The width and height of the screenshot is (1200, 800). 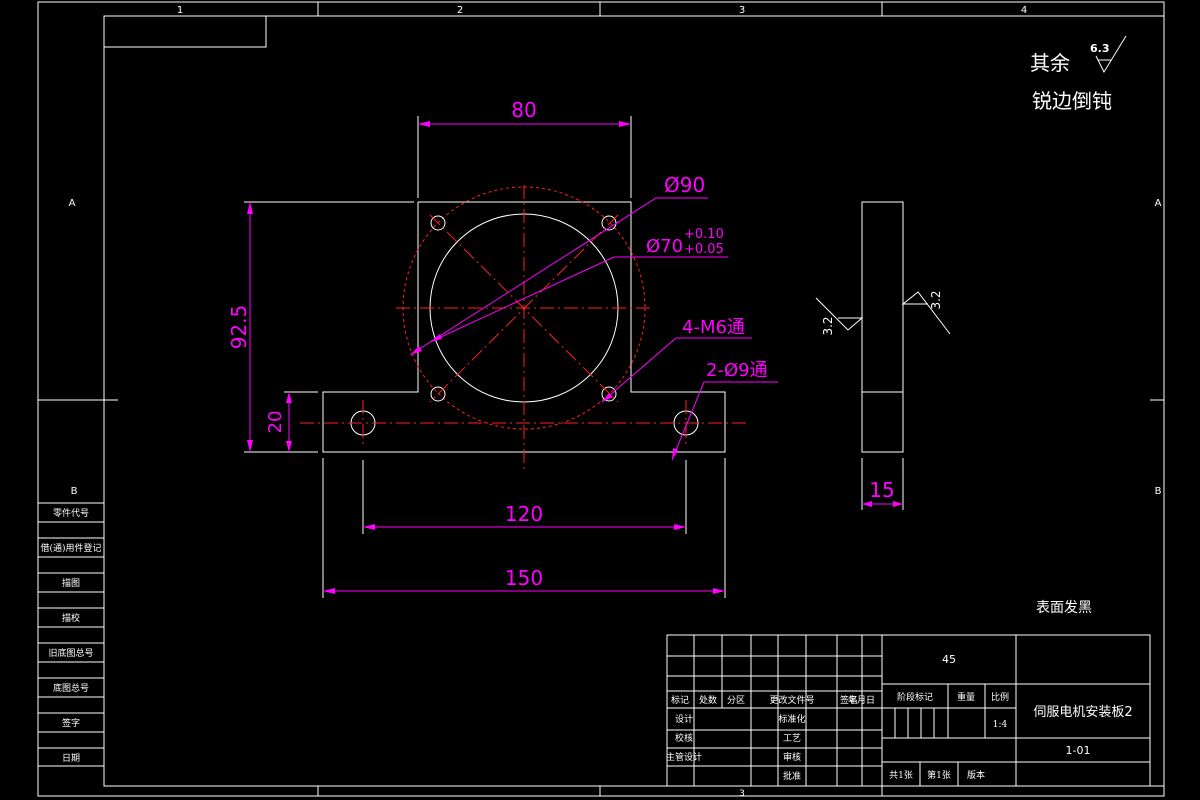 What do you see at coordinates (861, 700) in the screenshot?
I see `tb-header-date: 年月日` at bounding box center [861, 700].